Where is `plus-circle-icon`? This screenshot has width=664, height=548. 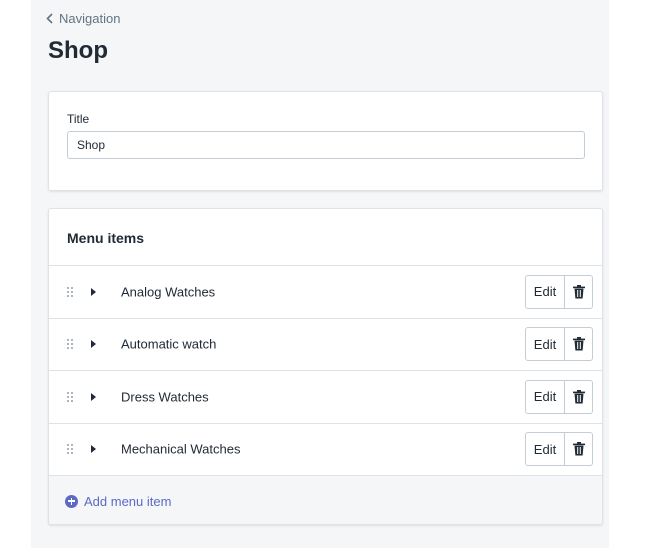
plus-circle-icon is located at coordinates (71, 501).